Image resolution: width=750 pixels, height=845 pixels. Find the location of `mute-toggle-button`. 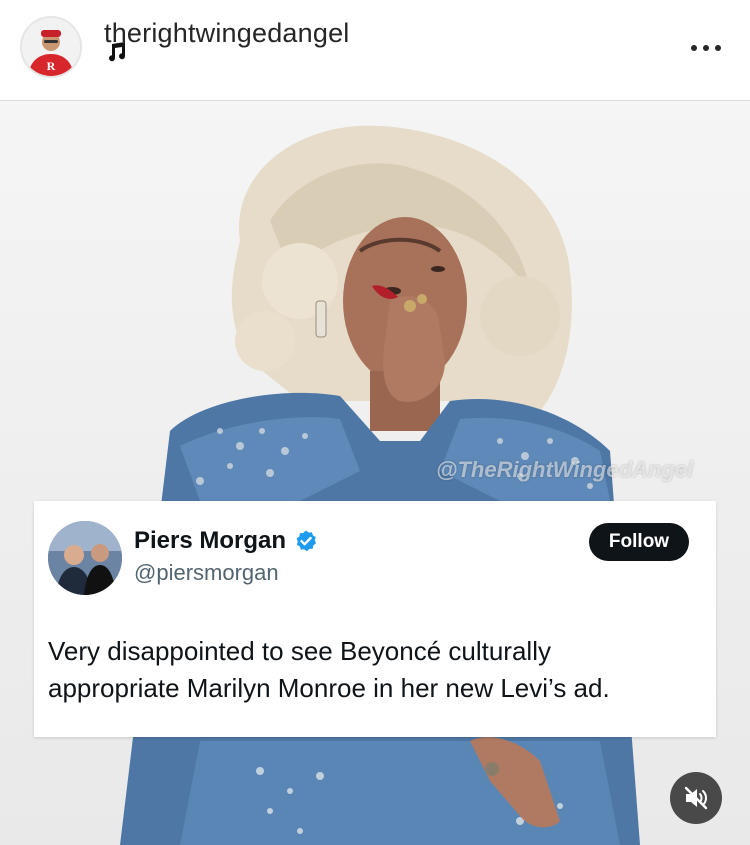

mute-toggle-button is located at coordinates (696, 798).